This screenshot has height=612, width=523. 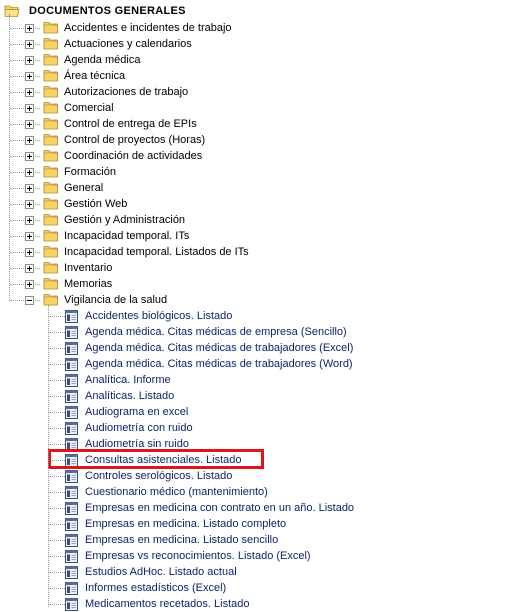 I want to click on tree-report-label: Audiograma en excel, so click(x=137, y=412).